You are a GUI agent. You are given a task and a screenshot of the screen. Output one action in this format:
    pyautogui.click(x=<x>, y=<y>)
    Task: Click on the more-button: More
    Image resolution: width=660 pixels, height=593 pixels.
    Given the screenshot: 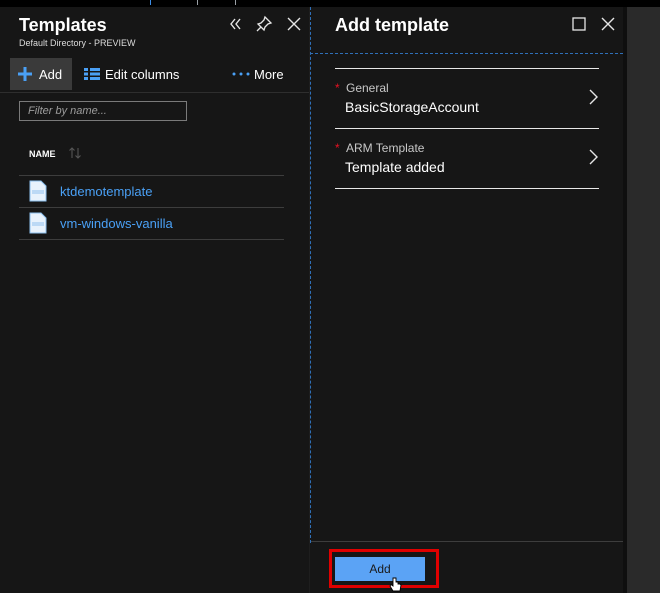 What is the action you would take?
    pyautogui.click(x=258, y=74)
    